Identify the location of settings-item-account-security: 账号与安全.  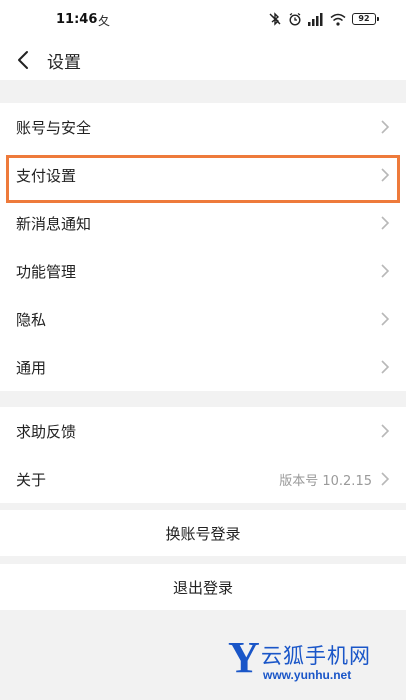
(203, 127).